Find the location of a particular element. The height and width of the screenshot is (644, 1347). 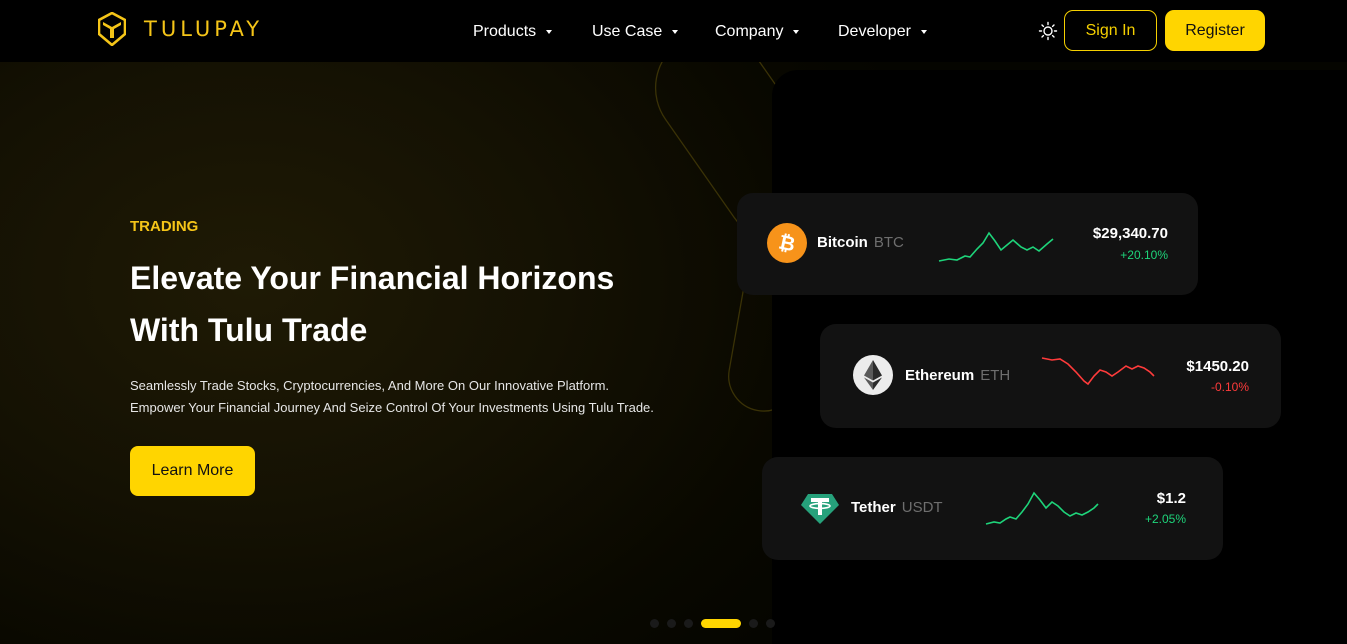

sun-icon is located at coordinates (1048, 31).